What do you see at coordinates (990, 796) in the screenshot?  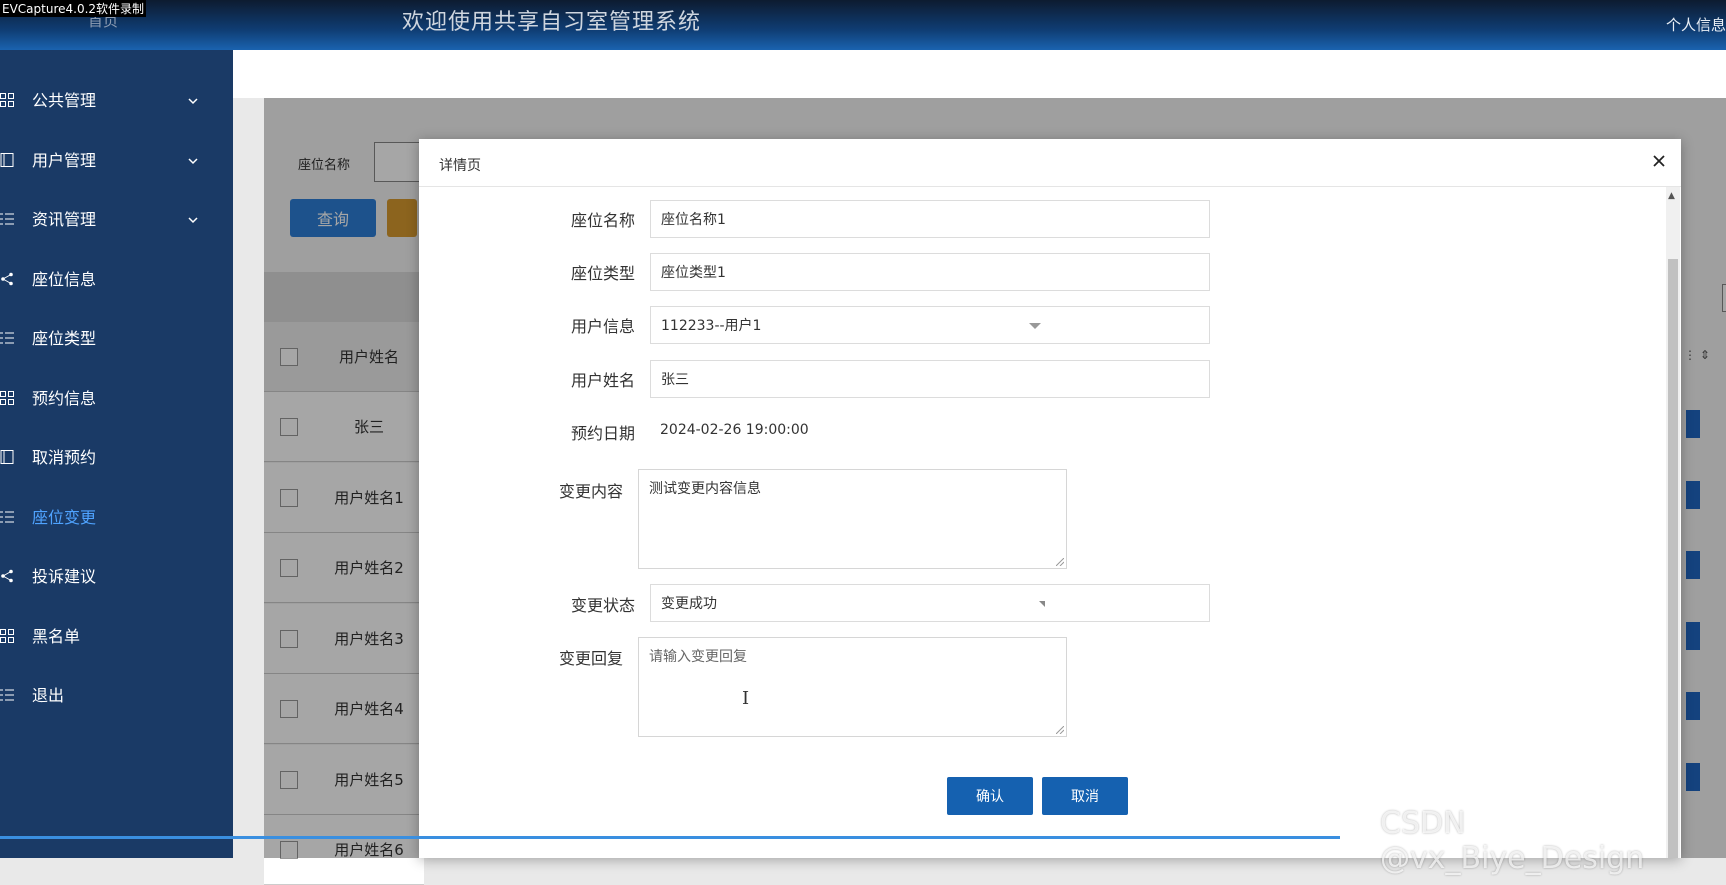 I see `confirm-button: 确认` at bounding box center [990, 796].